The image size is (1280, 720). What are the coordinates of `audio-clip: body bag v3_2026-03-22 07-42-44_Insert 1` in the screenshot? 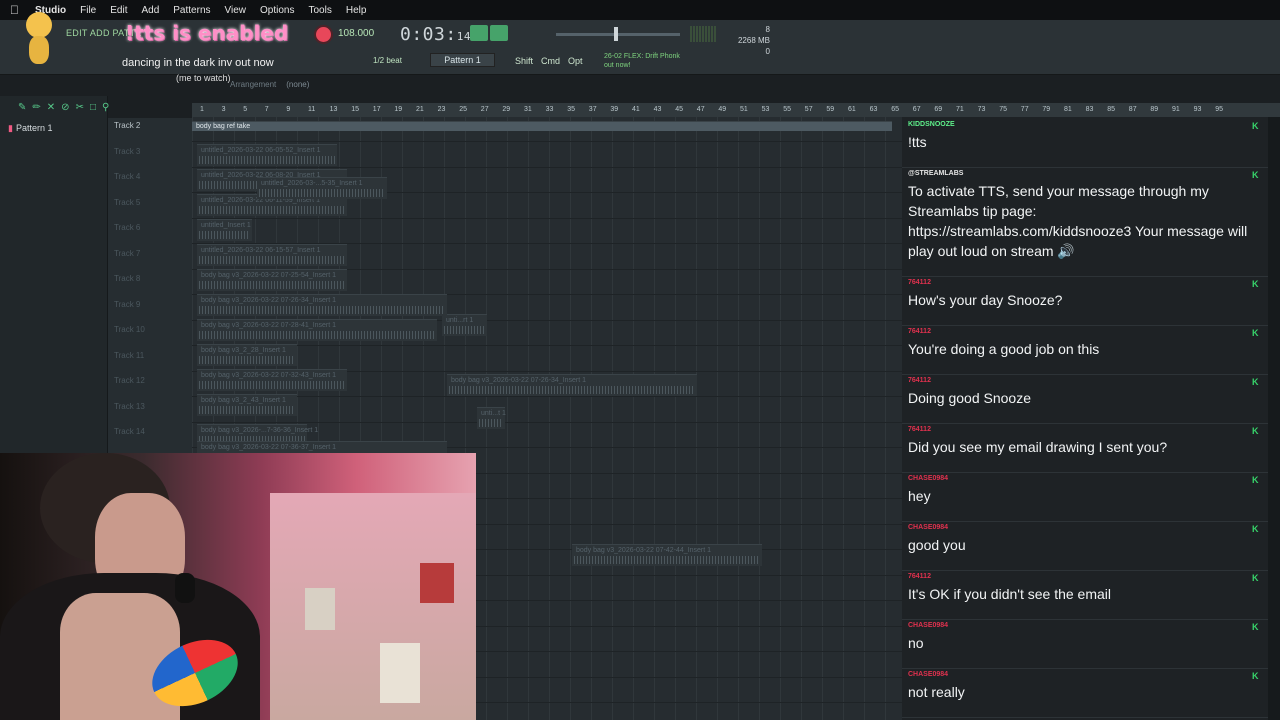 It's located at (667, 555).